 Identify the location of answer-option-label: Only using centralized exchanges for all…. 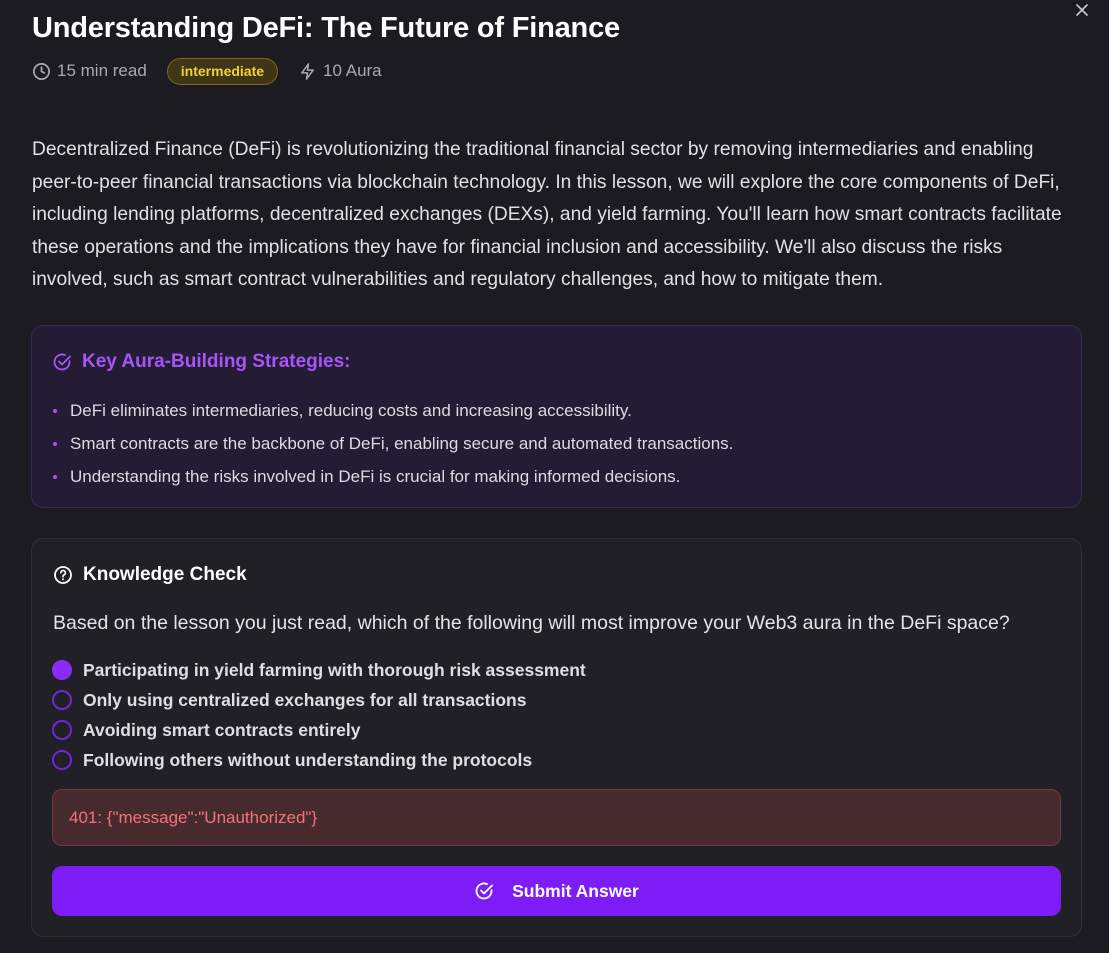
(305, 699).